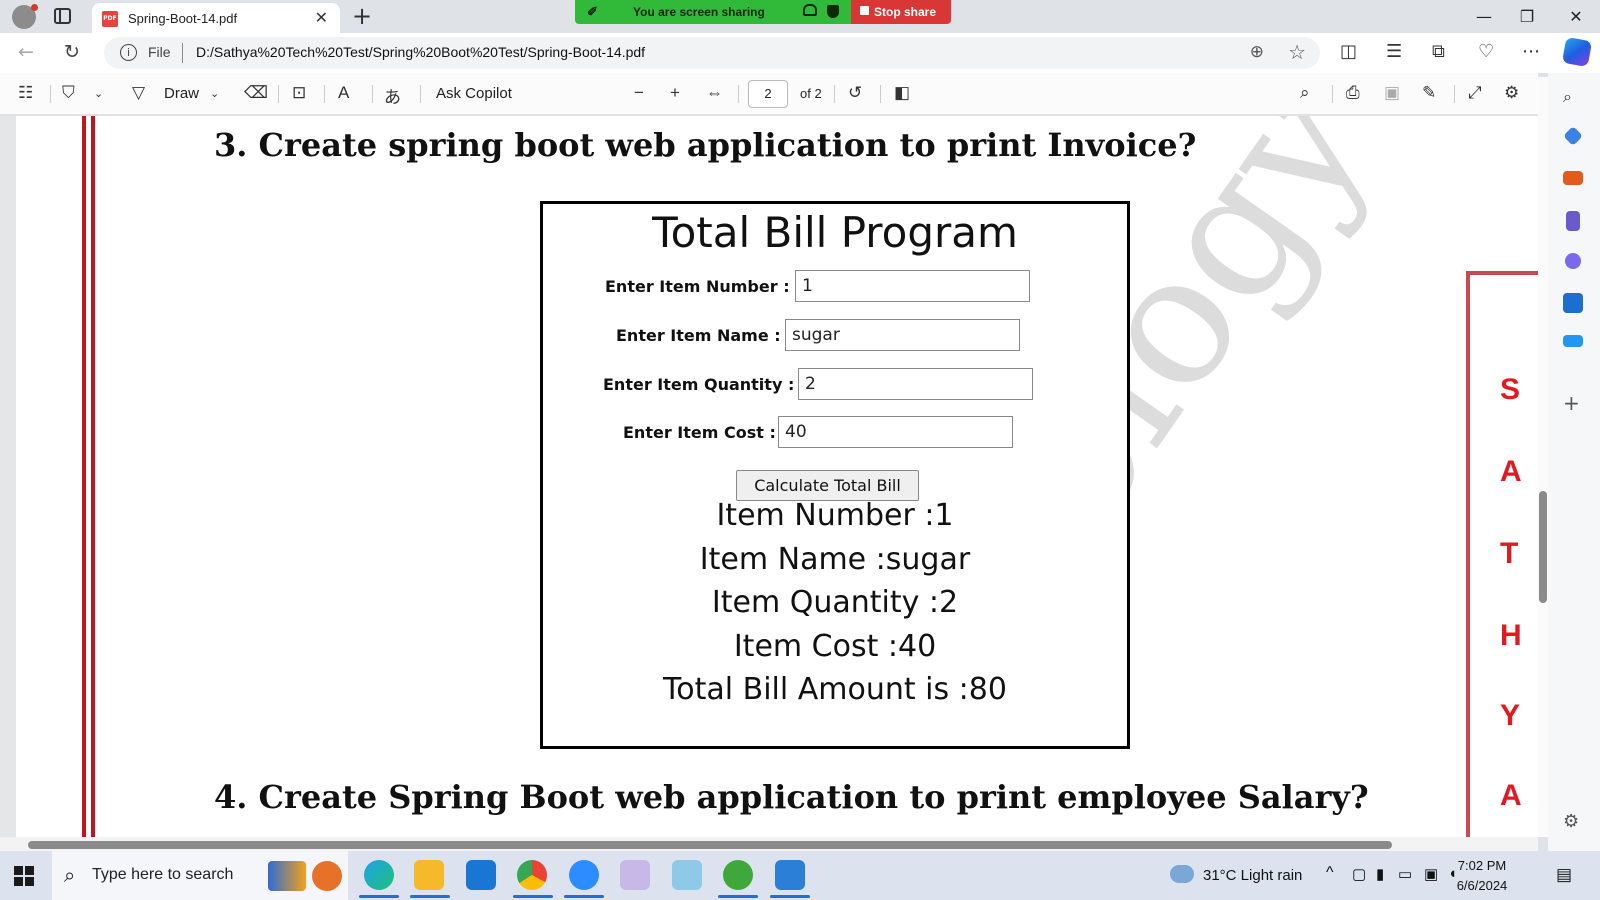 The image size is (1600, 900). What do you see at coordinates (1564, 875) in the screenshot?
I see `notifications-icon: ▤` at bounding box center [1564, 875].